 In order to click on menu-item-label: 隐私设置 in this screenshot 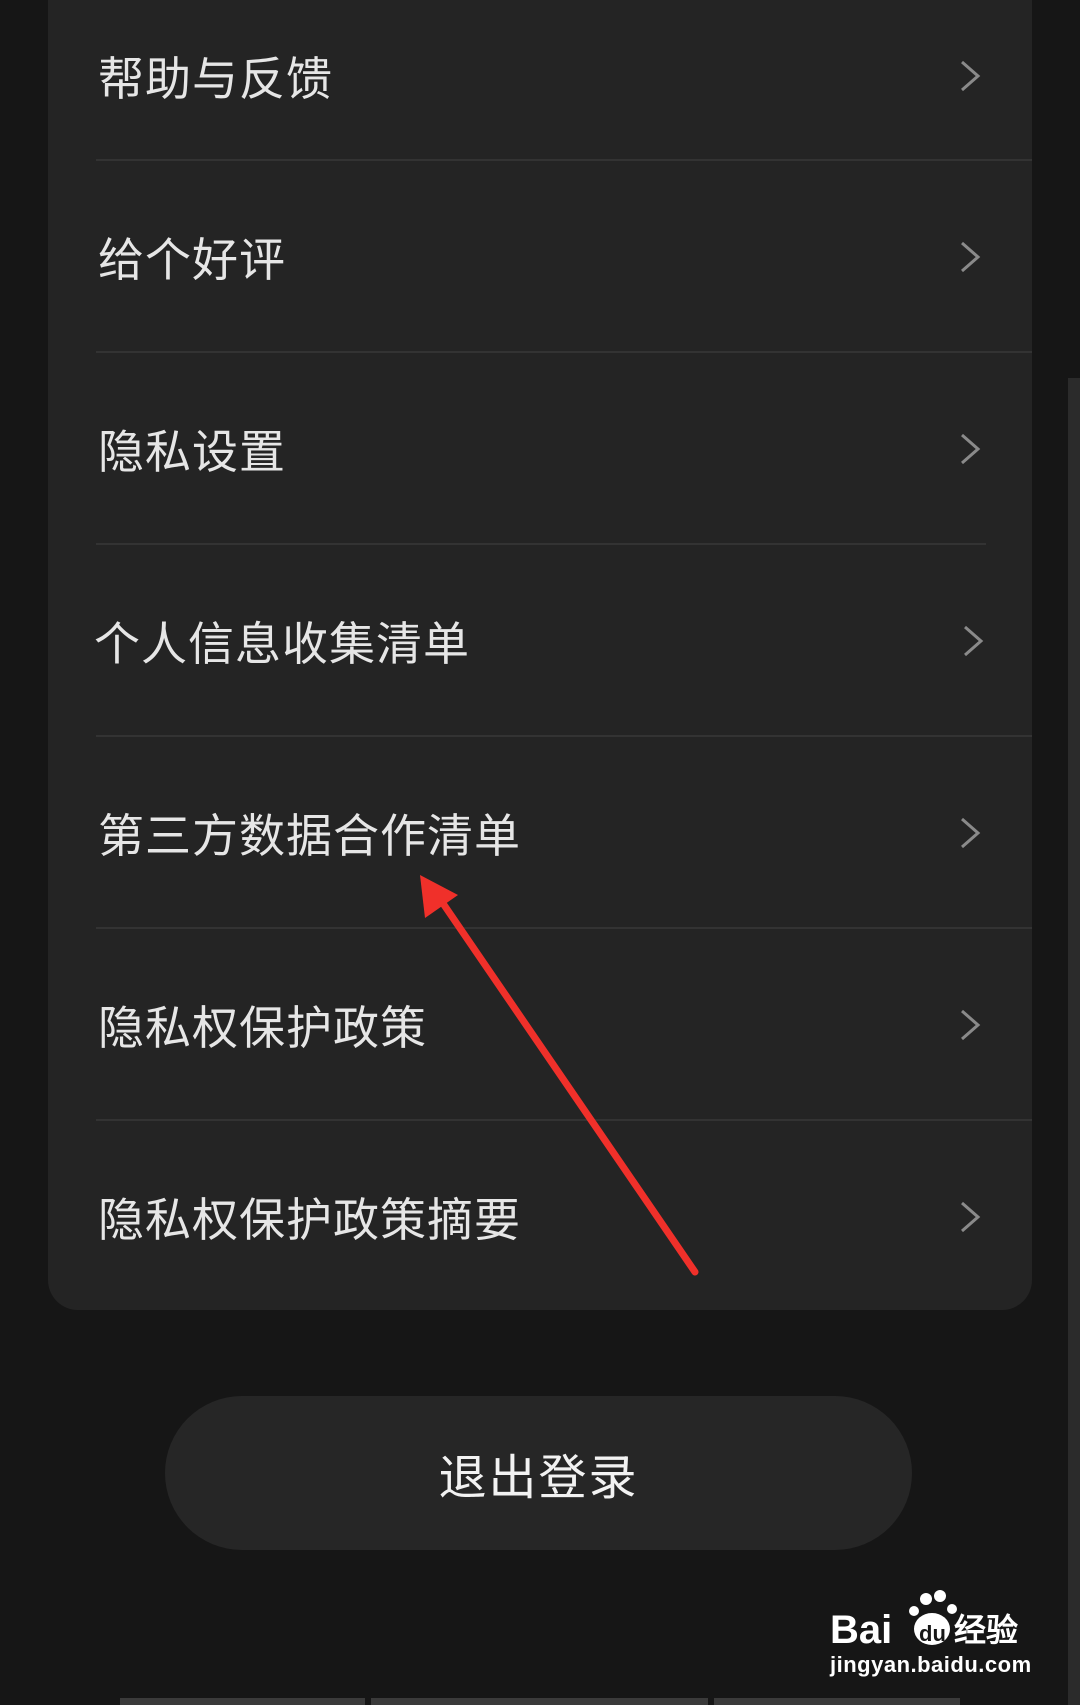, I will do `click(192, 452)`.